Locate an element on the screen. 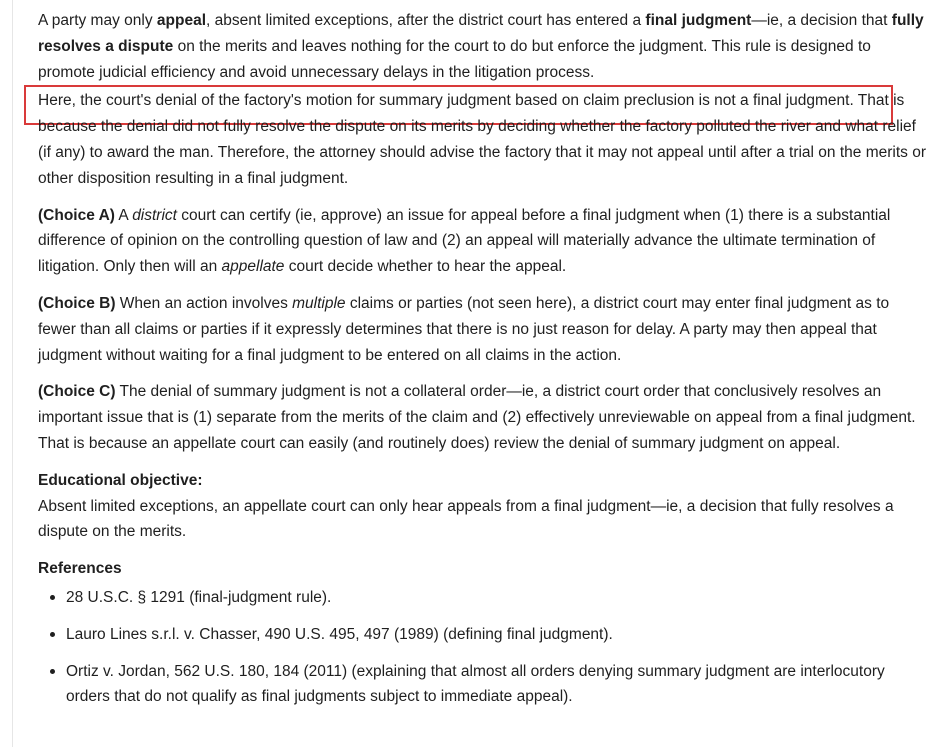  bold-term-appeal: appeal is located at coordinates (181, 20).